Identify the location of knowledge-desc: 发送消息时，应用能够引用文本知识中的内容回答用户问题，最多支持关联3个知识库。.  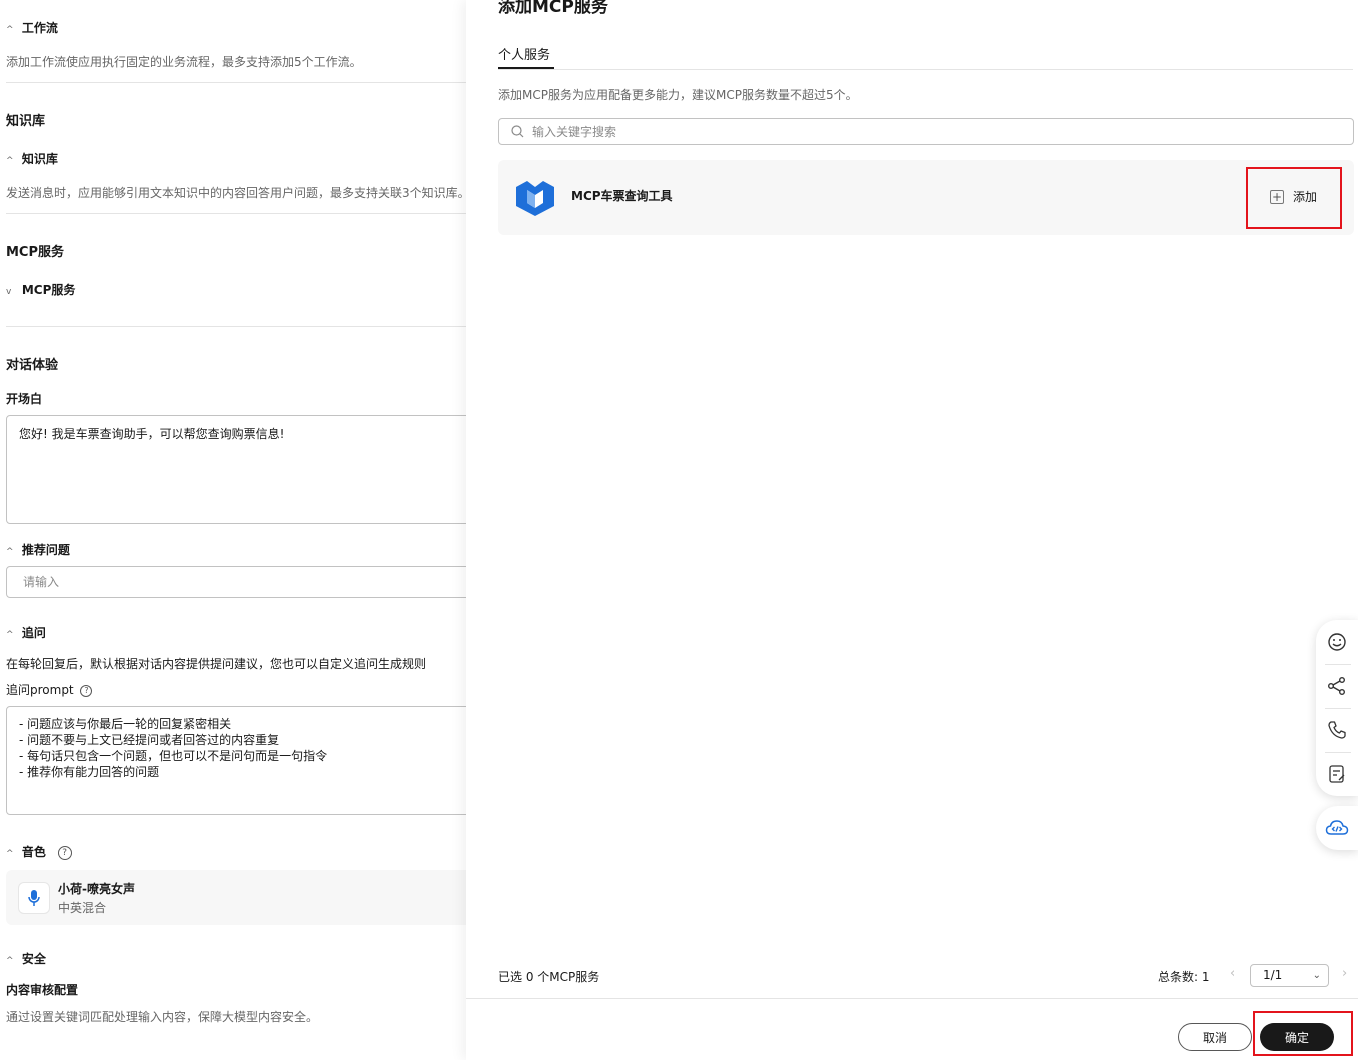
(236, 193).